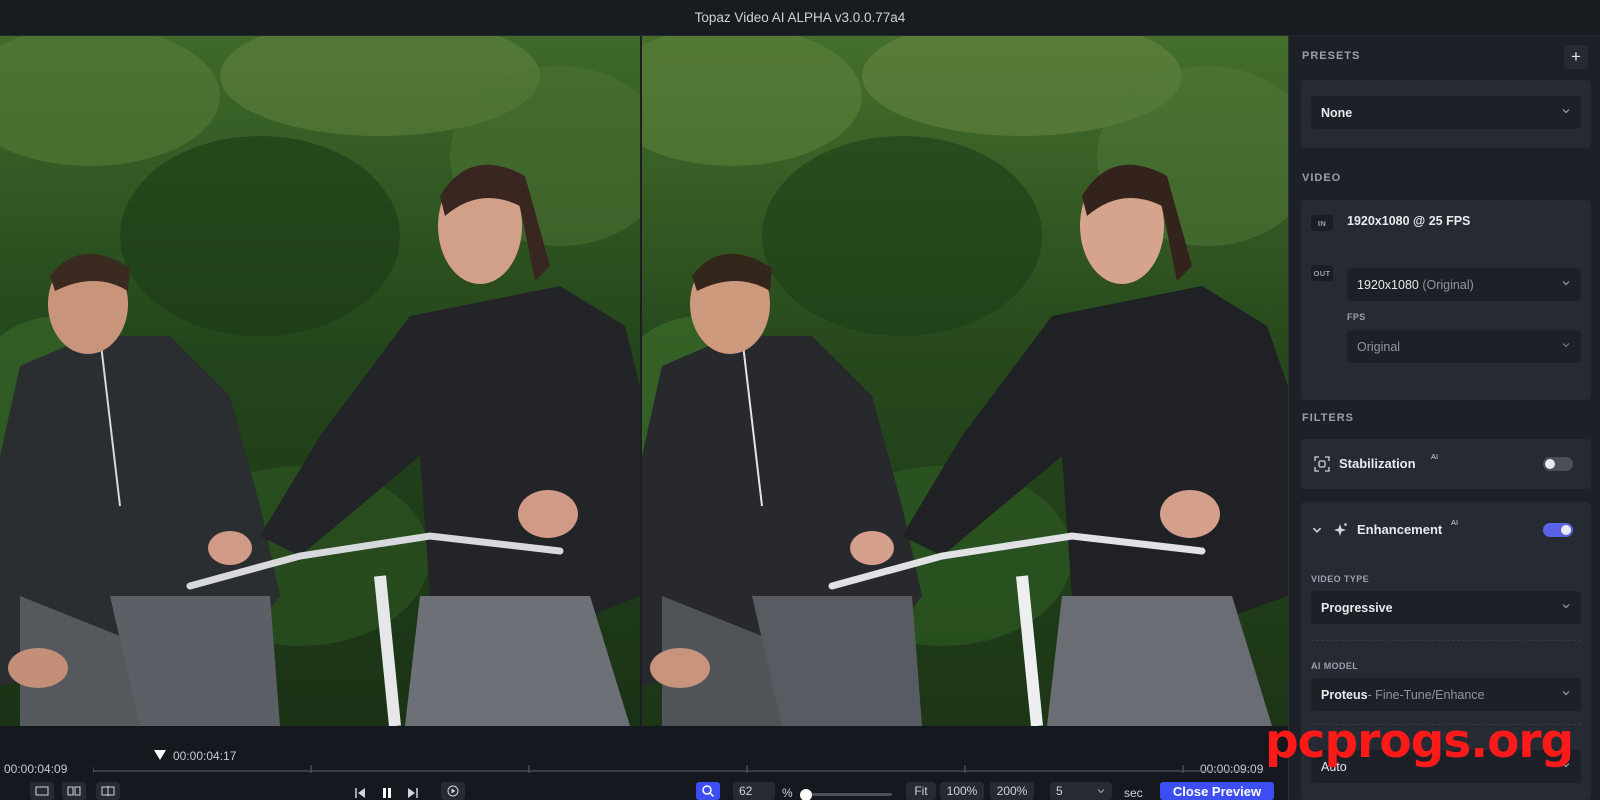  I want to click on zoom-200-button: 200%, so click(1012, 791).